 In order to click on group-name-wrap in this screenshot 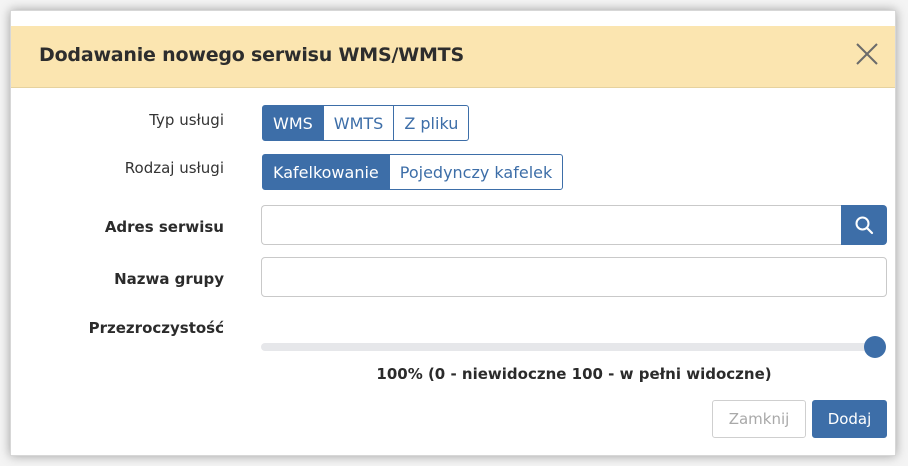, I will do `click(574, 277)`.